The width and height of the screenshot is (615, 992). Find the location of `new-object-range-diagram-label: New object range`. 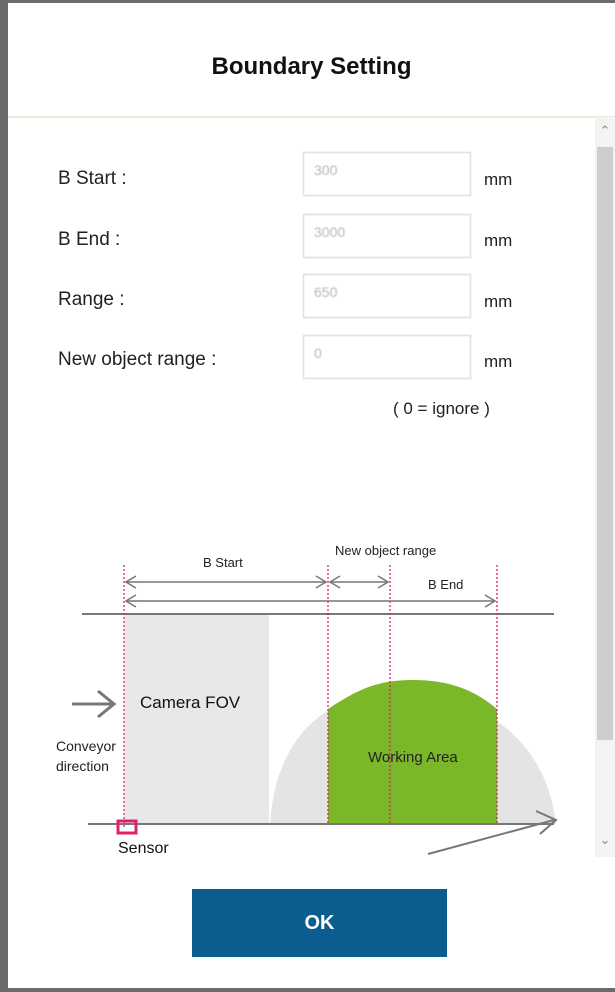

new-object-range-diagram-label: New object range is located at coordinates (385, 550).